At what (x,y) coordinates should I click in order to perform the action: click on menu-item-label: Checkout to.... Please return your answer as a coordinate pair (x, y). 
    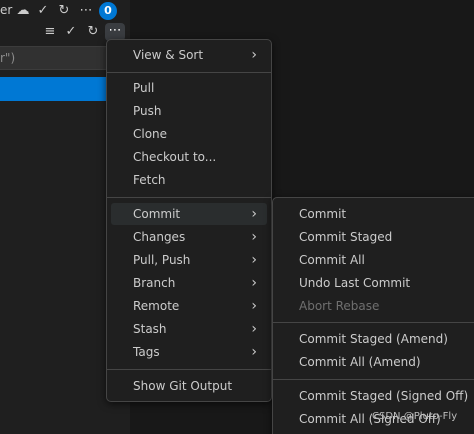
    Looking at the image, I should click on (175, 157).